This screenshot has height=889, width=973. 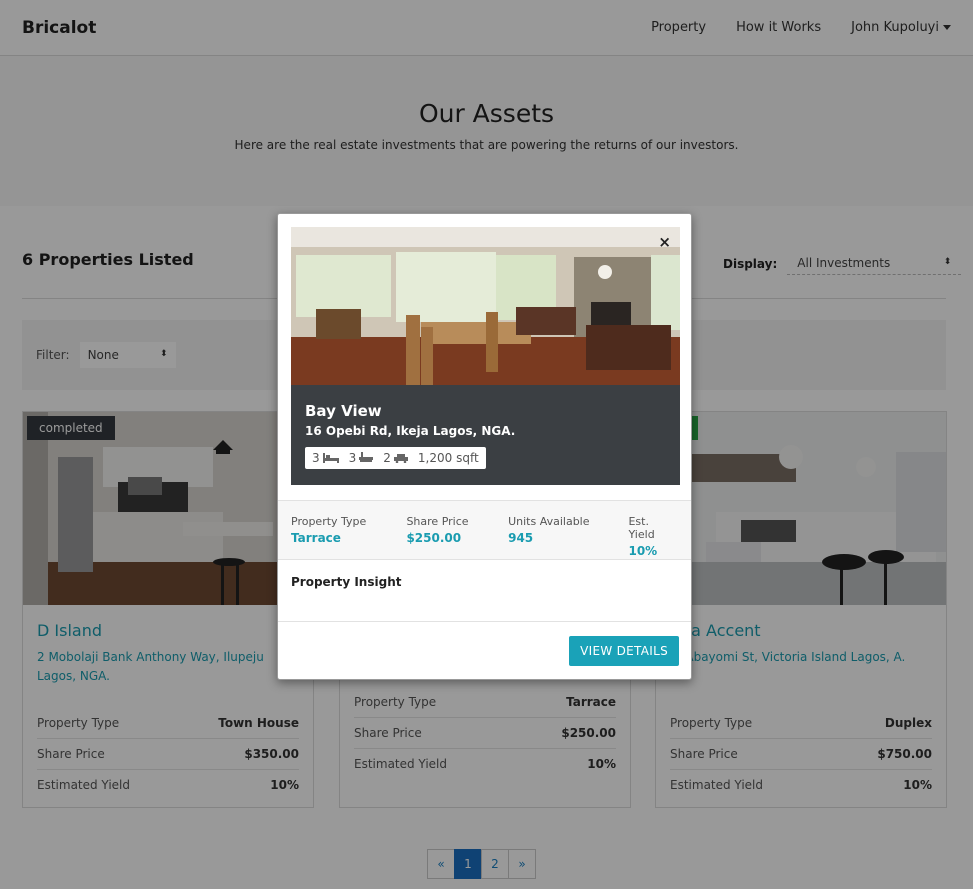 I want to click on beds-feature: 3, so click(x=325, y=458).